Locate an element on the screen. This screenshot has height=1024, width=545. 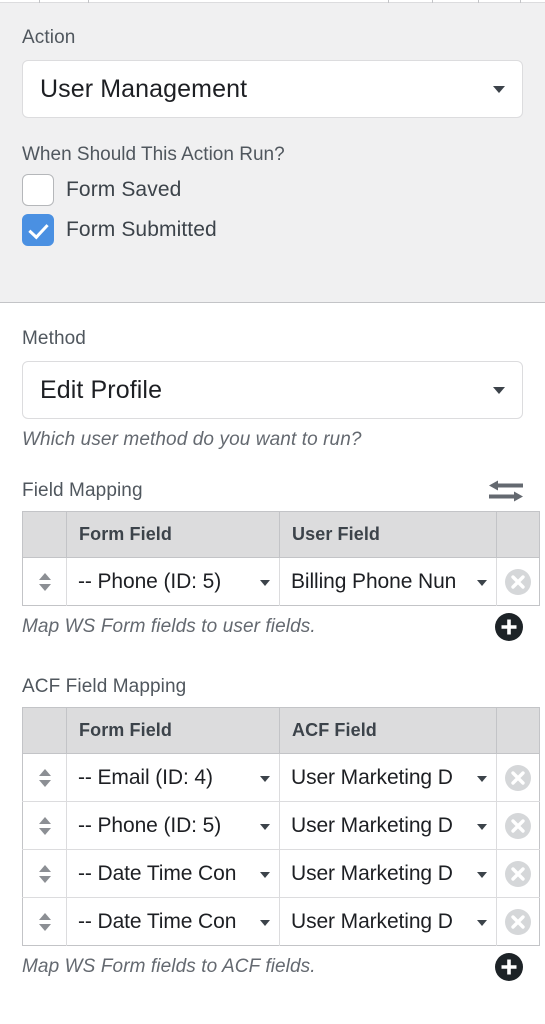
table-row: -- Phone (ID: 5) Billing Phone Nun is located at coordinates (281, 581).